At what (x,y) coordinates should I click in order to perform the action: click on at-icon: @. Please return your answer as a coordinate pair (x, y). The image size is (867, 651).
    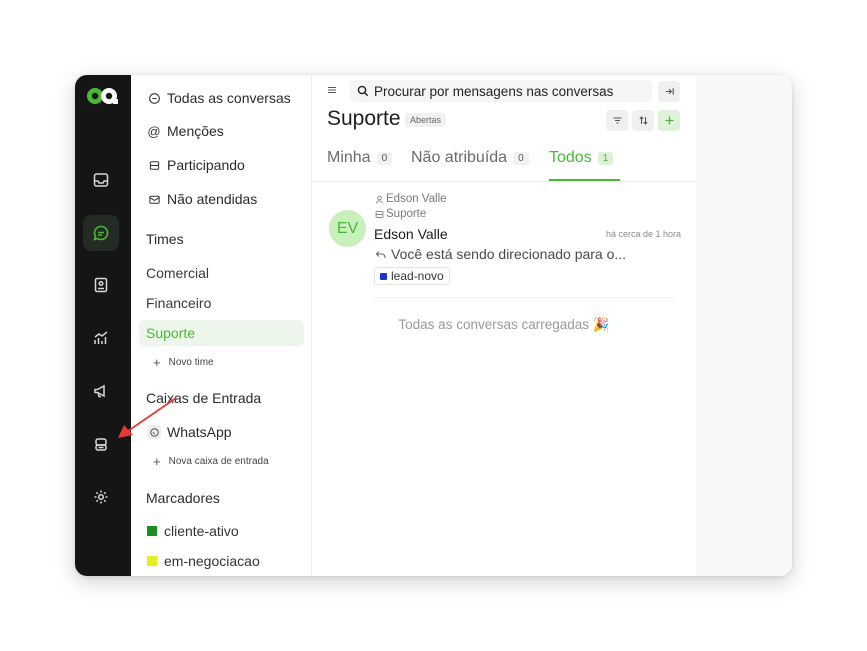
    Looking at the image, I should click on (154, 131).